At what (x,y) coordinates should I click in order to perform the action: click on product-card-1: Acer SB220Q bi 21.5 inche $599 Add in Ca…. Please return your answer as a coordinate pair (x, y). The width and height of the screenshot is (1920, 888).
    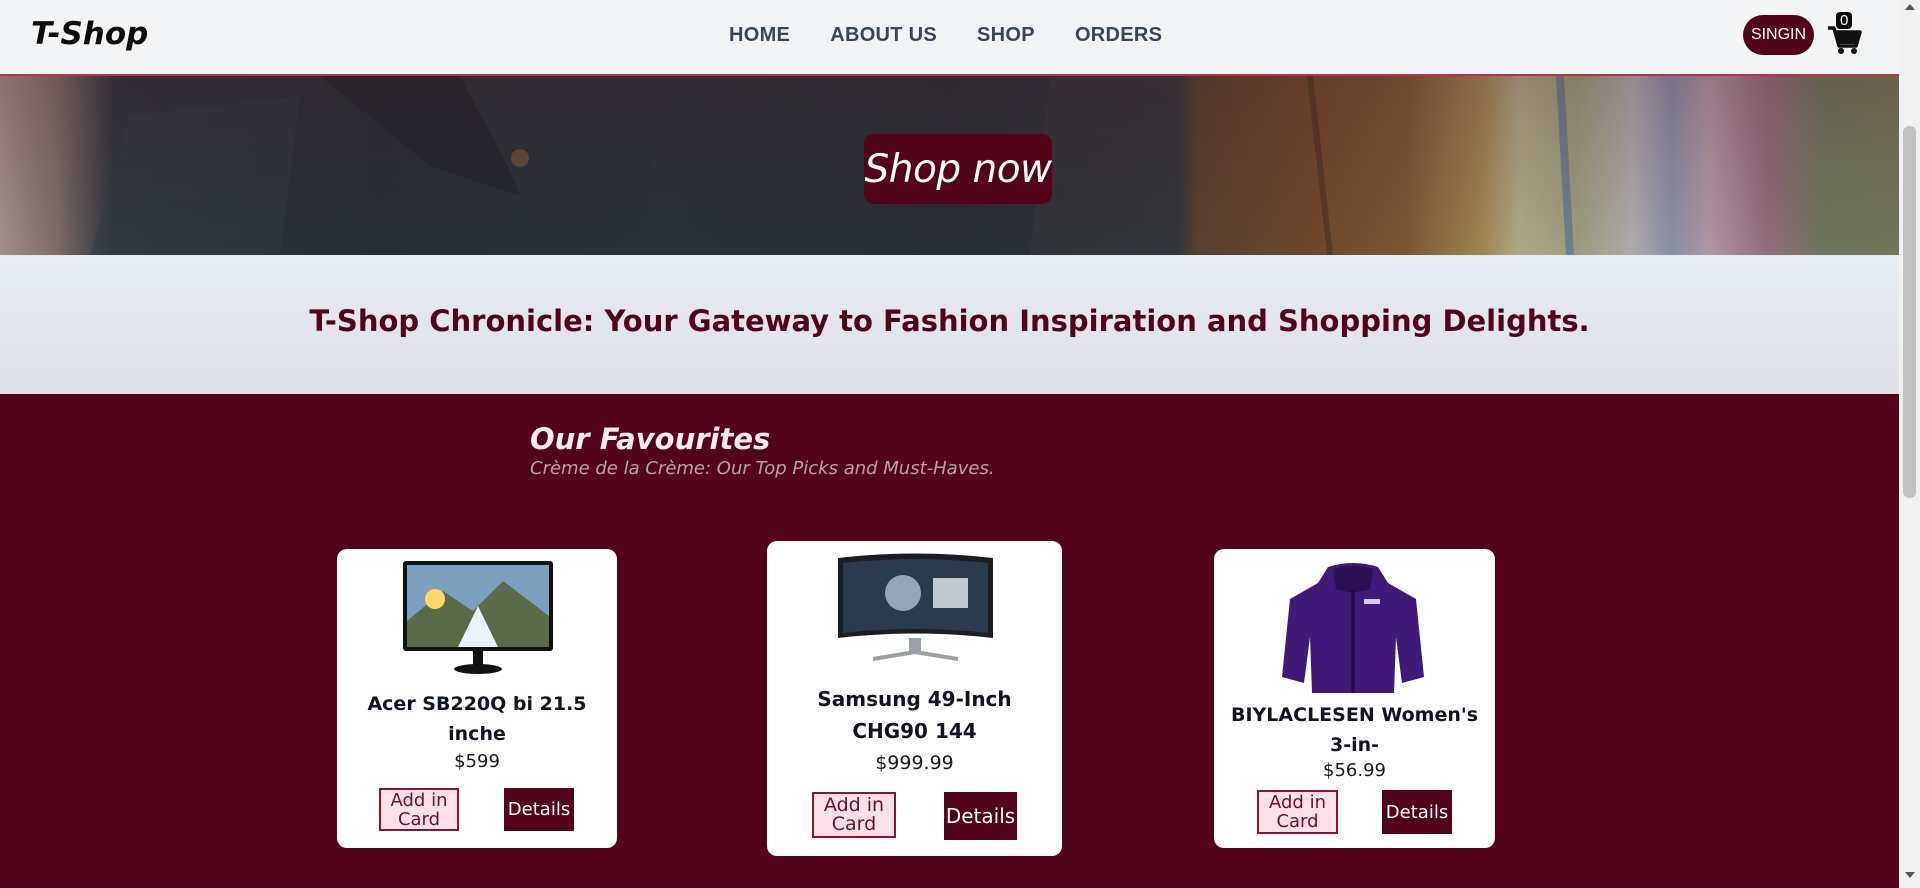
    Looking at the image, I should click on (477, 698).